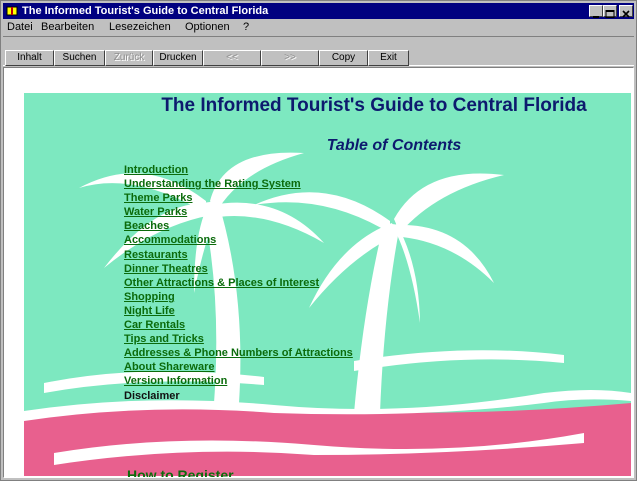 The height and width of the screenshot is (481, 637). I want to click on menu-help: ?, so click(246, 27).